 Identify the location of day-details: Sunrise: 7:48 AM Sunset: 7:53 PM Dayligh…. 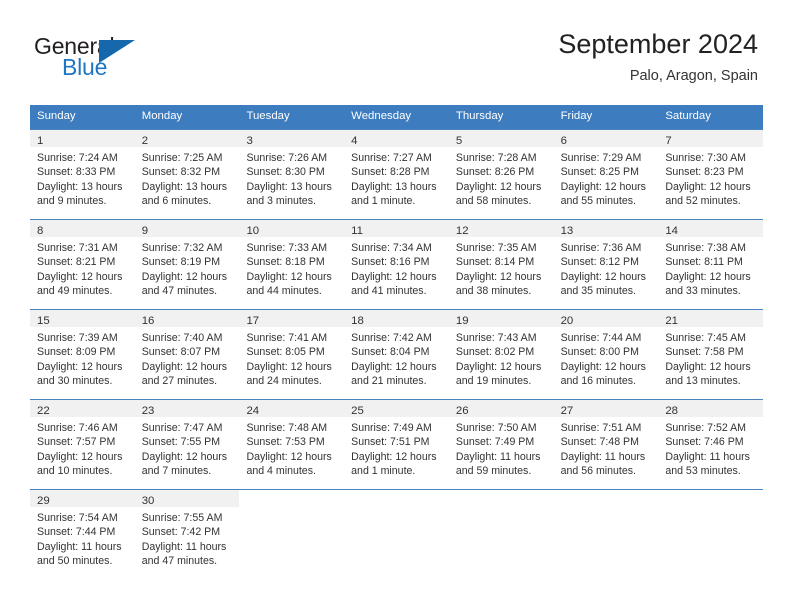
(291, 448).